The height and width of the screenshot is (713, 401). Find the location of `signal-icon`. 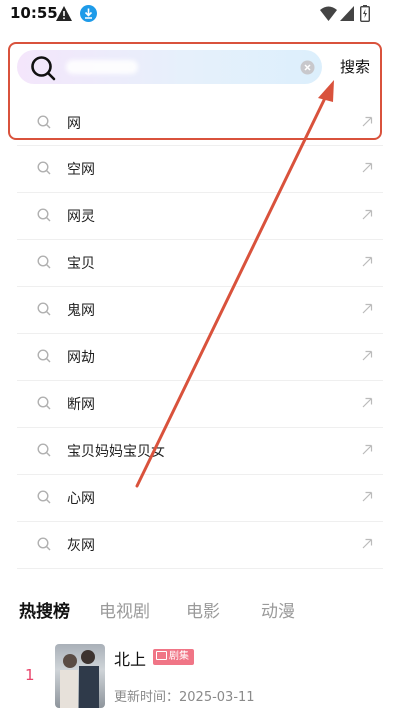

signal-icon is located at coordinates (347, 13).